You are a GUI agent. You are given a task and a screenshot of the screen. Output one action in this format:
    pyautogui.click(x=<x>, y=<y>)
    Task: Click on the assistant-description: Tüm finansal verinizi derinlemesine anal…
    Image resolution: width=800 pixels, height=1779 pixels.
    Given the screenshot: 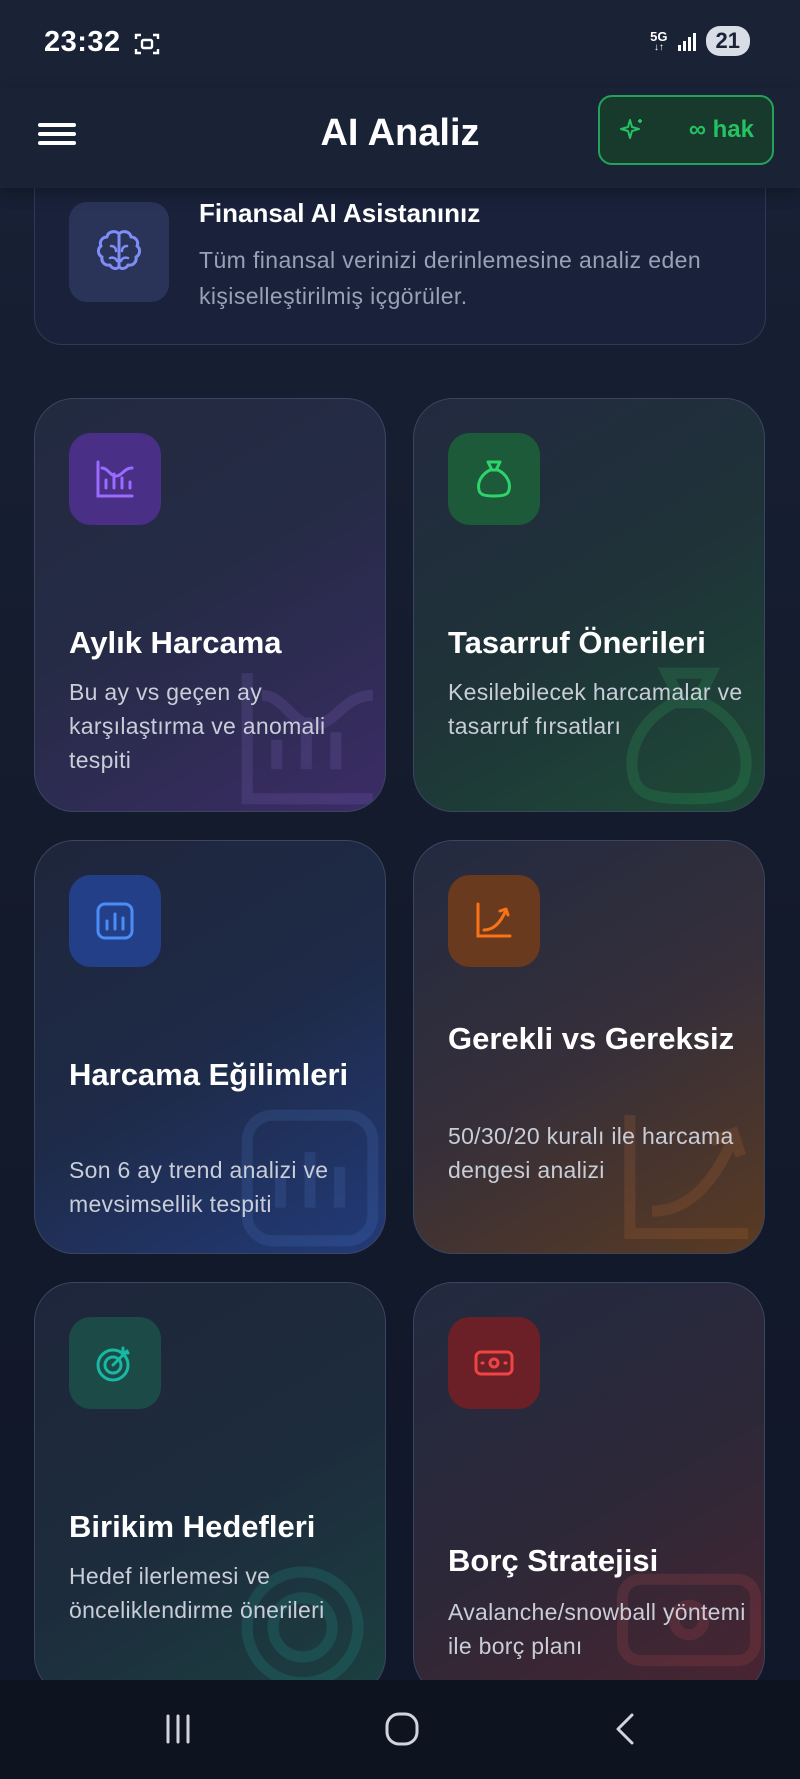 What is the action you would take?
    pyautogui.click(x=450, y=278)
    